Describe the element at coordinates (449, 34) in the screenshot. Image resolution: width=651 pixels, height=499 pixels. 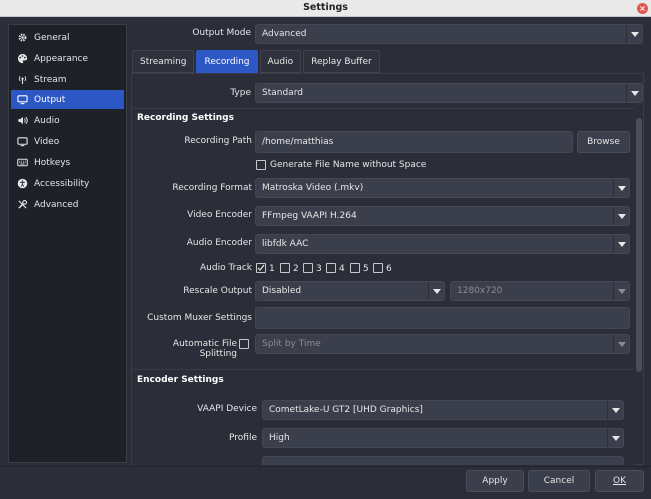
I see `output-mode-select: Advanced` at that location.